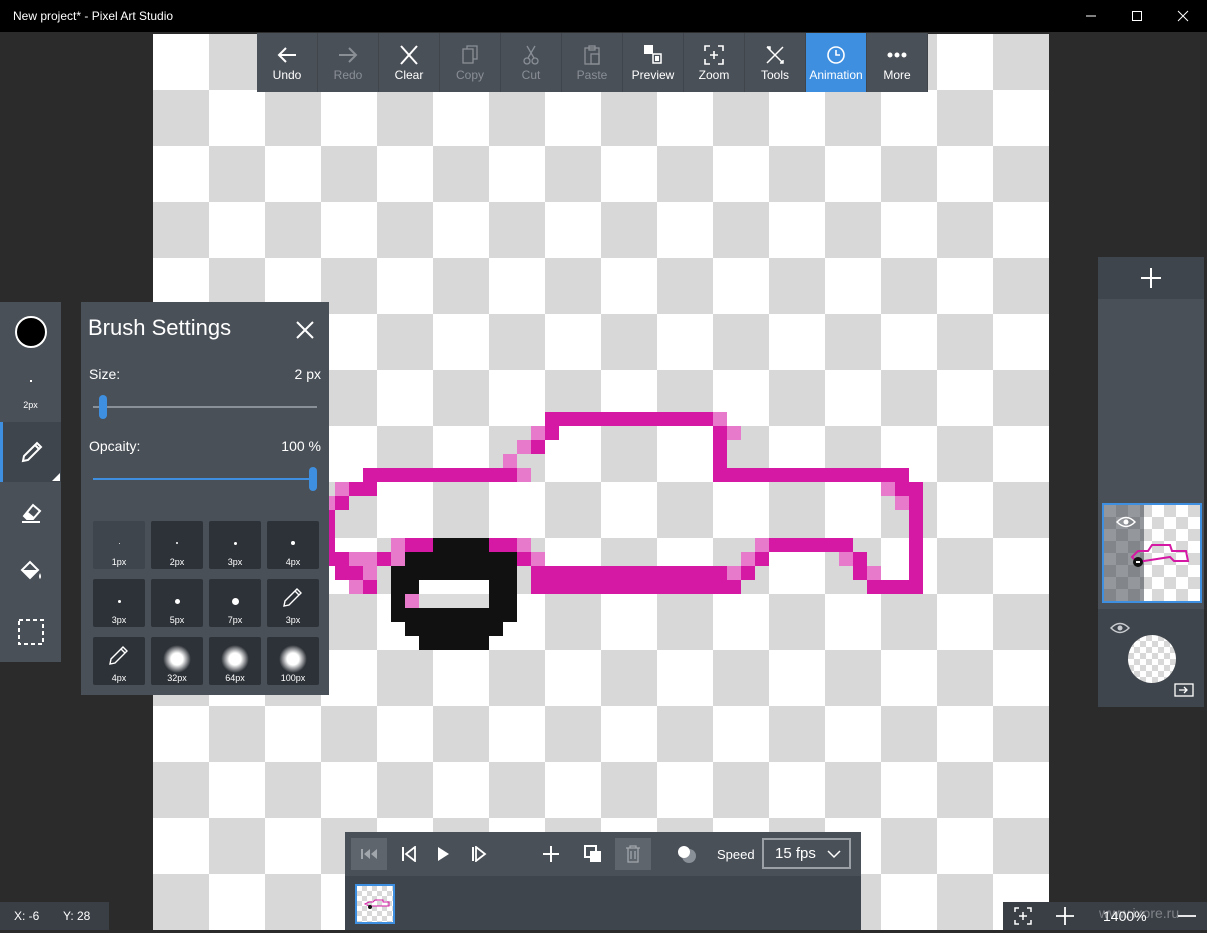  Describe the element at coordinates (348, 62) in the screenshot. I see `redo-button: Redo` at that location.